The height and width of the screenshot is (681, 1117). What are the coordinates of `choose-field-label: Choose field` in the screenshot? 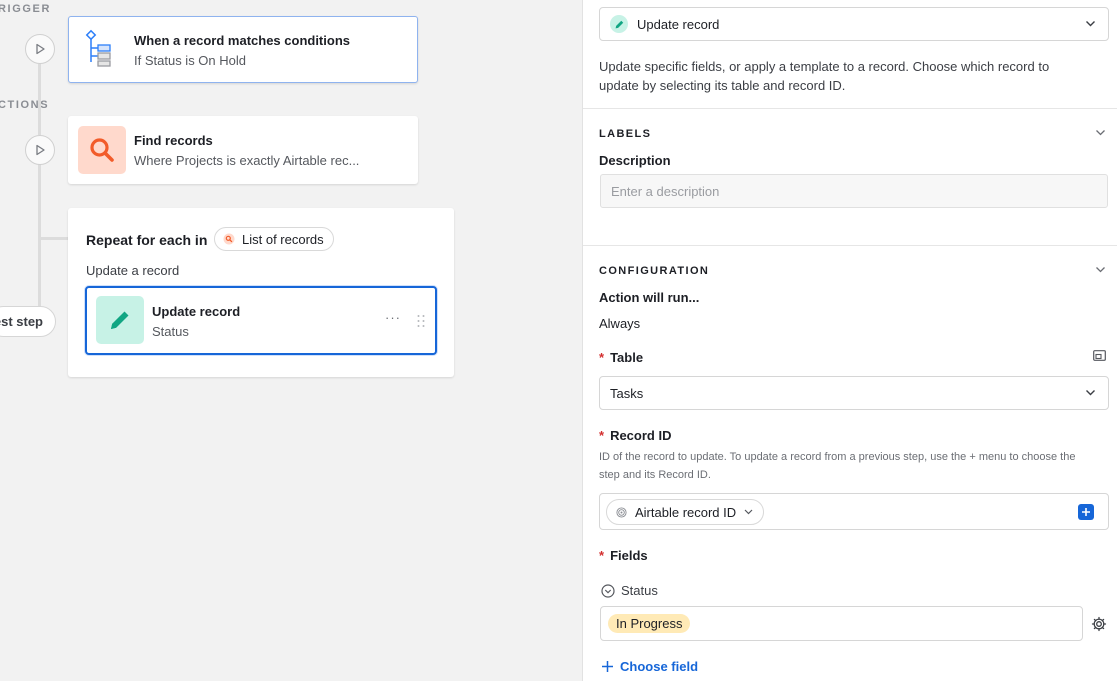 It's located at (659, 666).